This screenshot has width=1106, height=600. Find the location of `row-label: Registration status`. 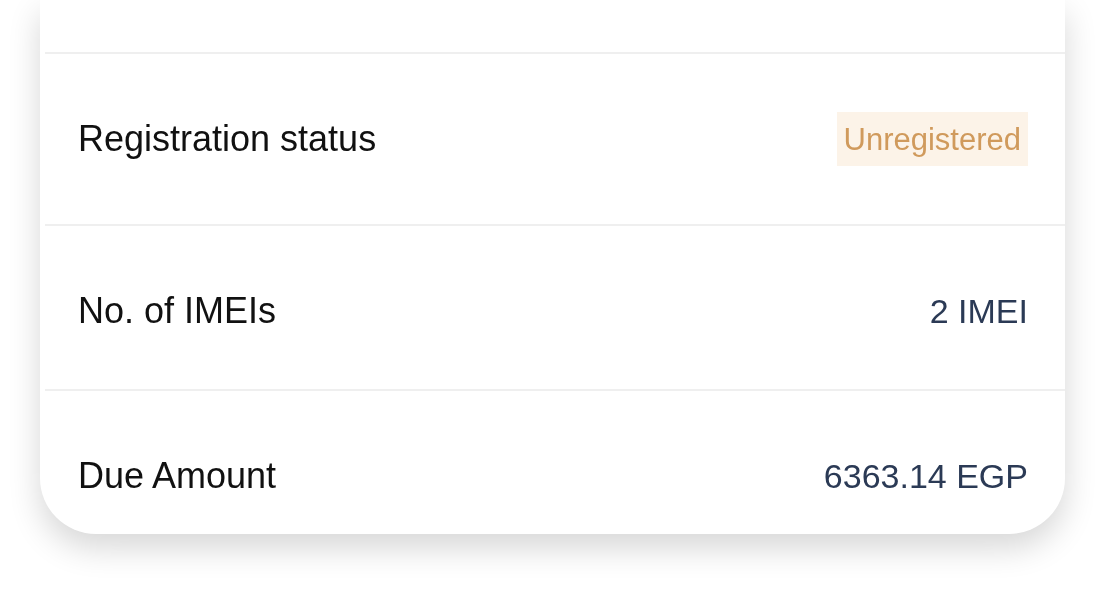

row-label: Registration status is located at coordinates (227, 139).